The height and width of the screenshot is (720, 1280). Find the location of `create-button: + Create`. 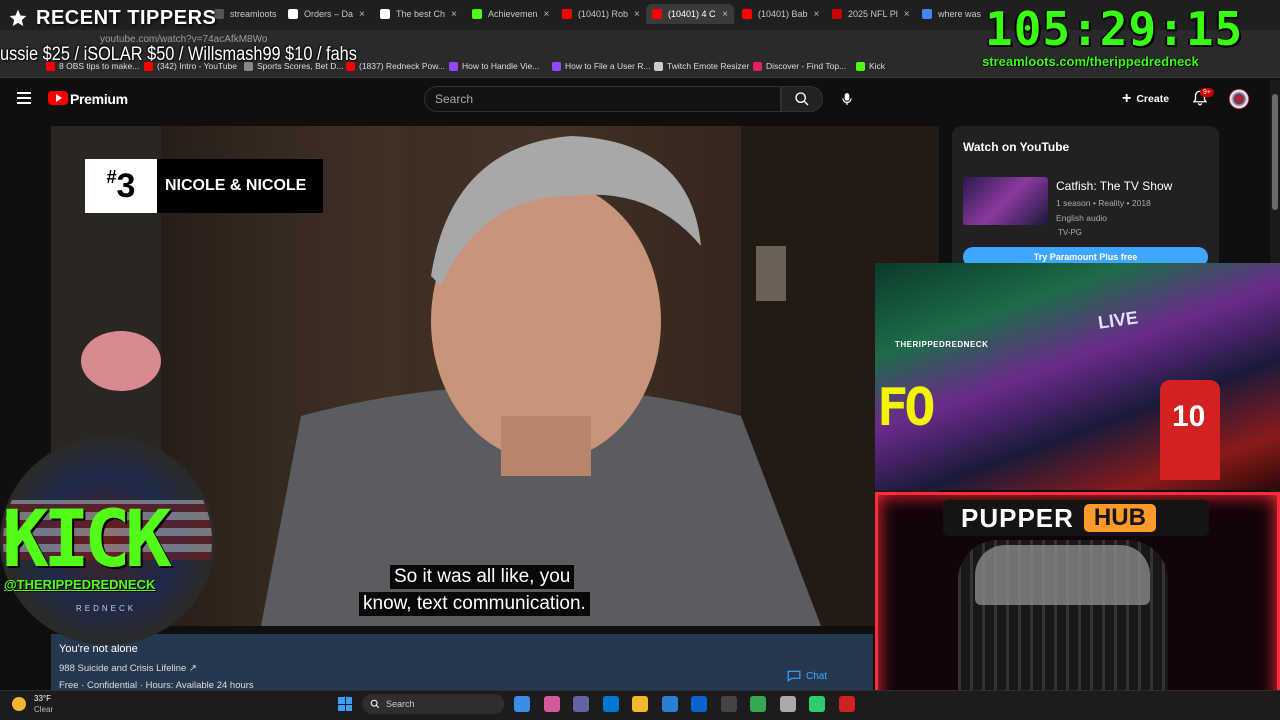

create-button: + Create is located at coordinates (1145, 99).